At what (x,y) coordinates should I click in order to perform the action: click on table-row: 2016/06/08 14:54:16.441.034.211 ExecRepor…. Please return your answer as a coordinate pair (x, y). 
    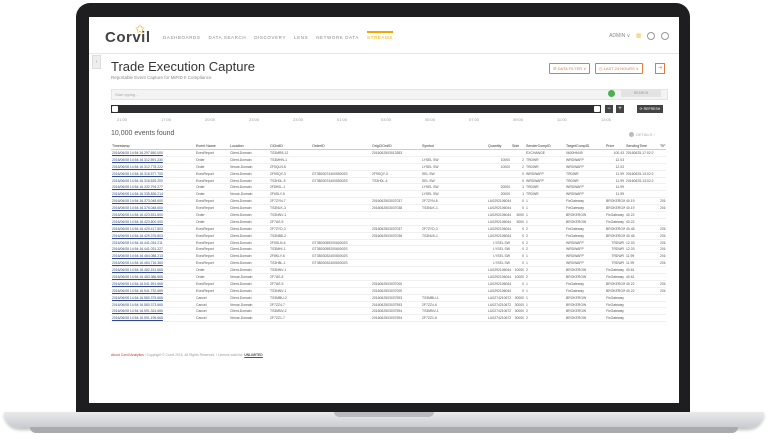
    Looking at the image, I should click on (388, 243).